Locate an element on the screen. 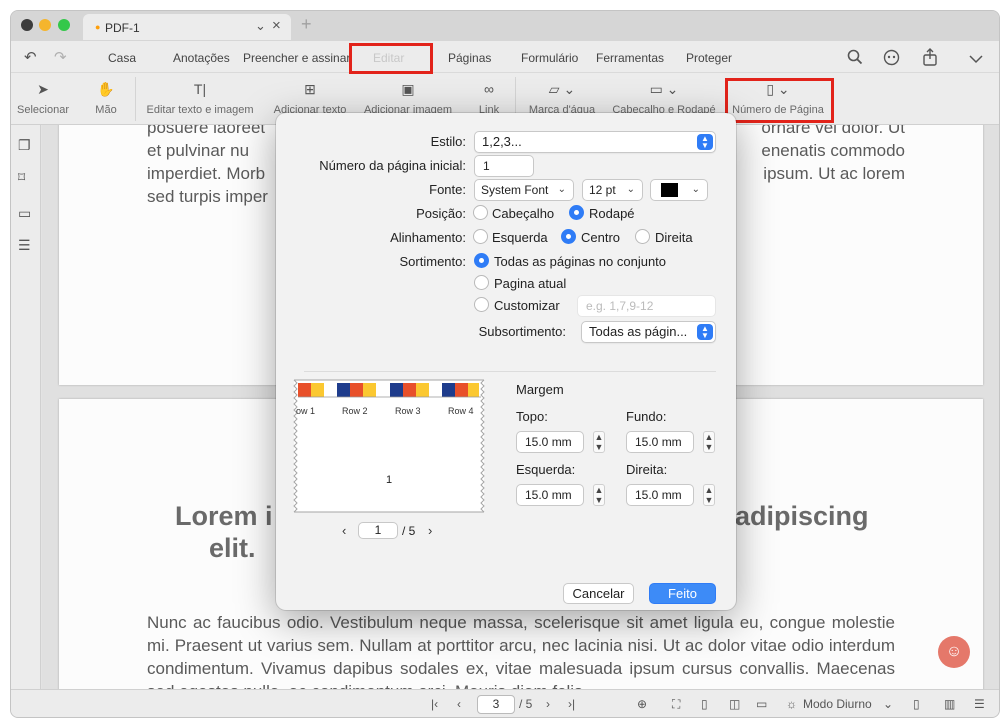  ai-assistant-icon is located at coordinates (891, 60).